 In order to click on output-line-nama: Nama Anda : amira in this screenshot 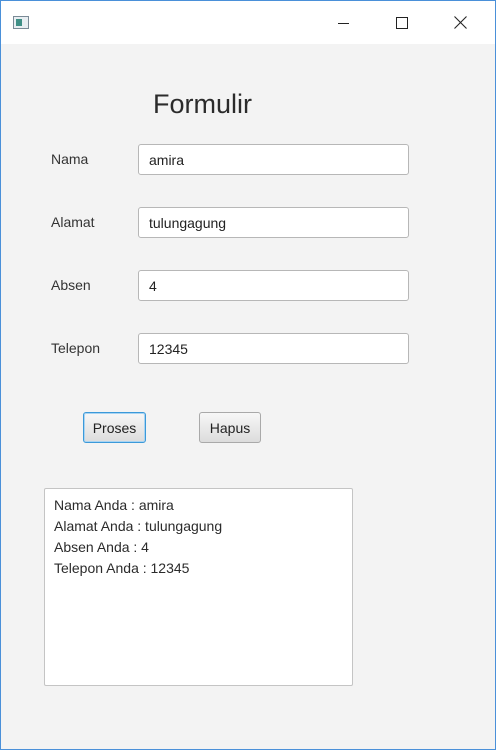, I will do `click(114, 505)`.